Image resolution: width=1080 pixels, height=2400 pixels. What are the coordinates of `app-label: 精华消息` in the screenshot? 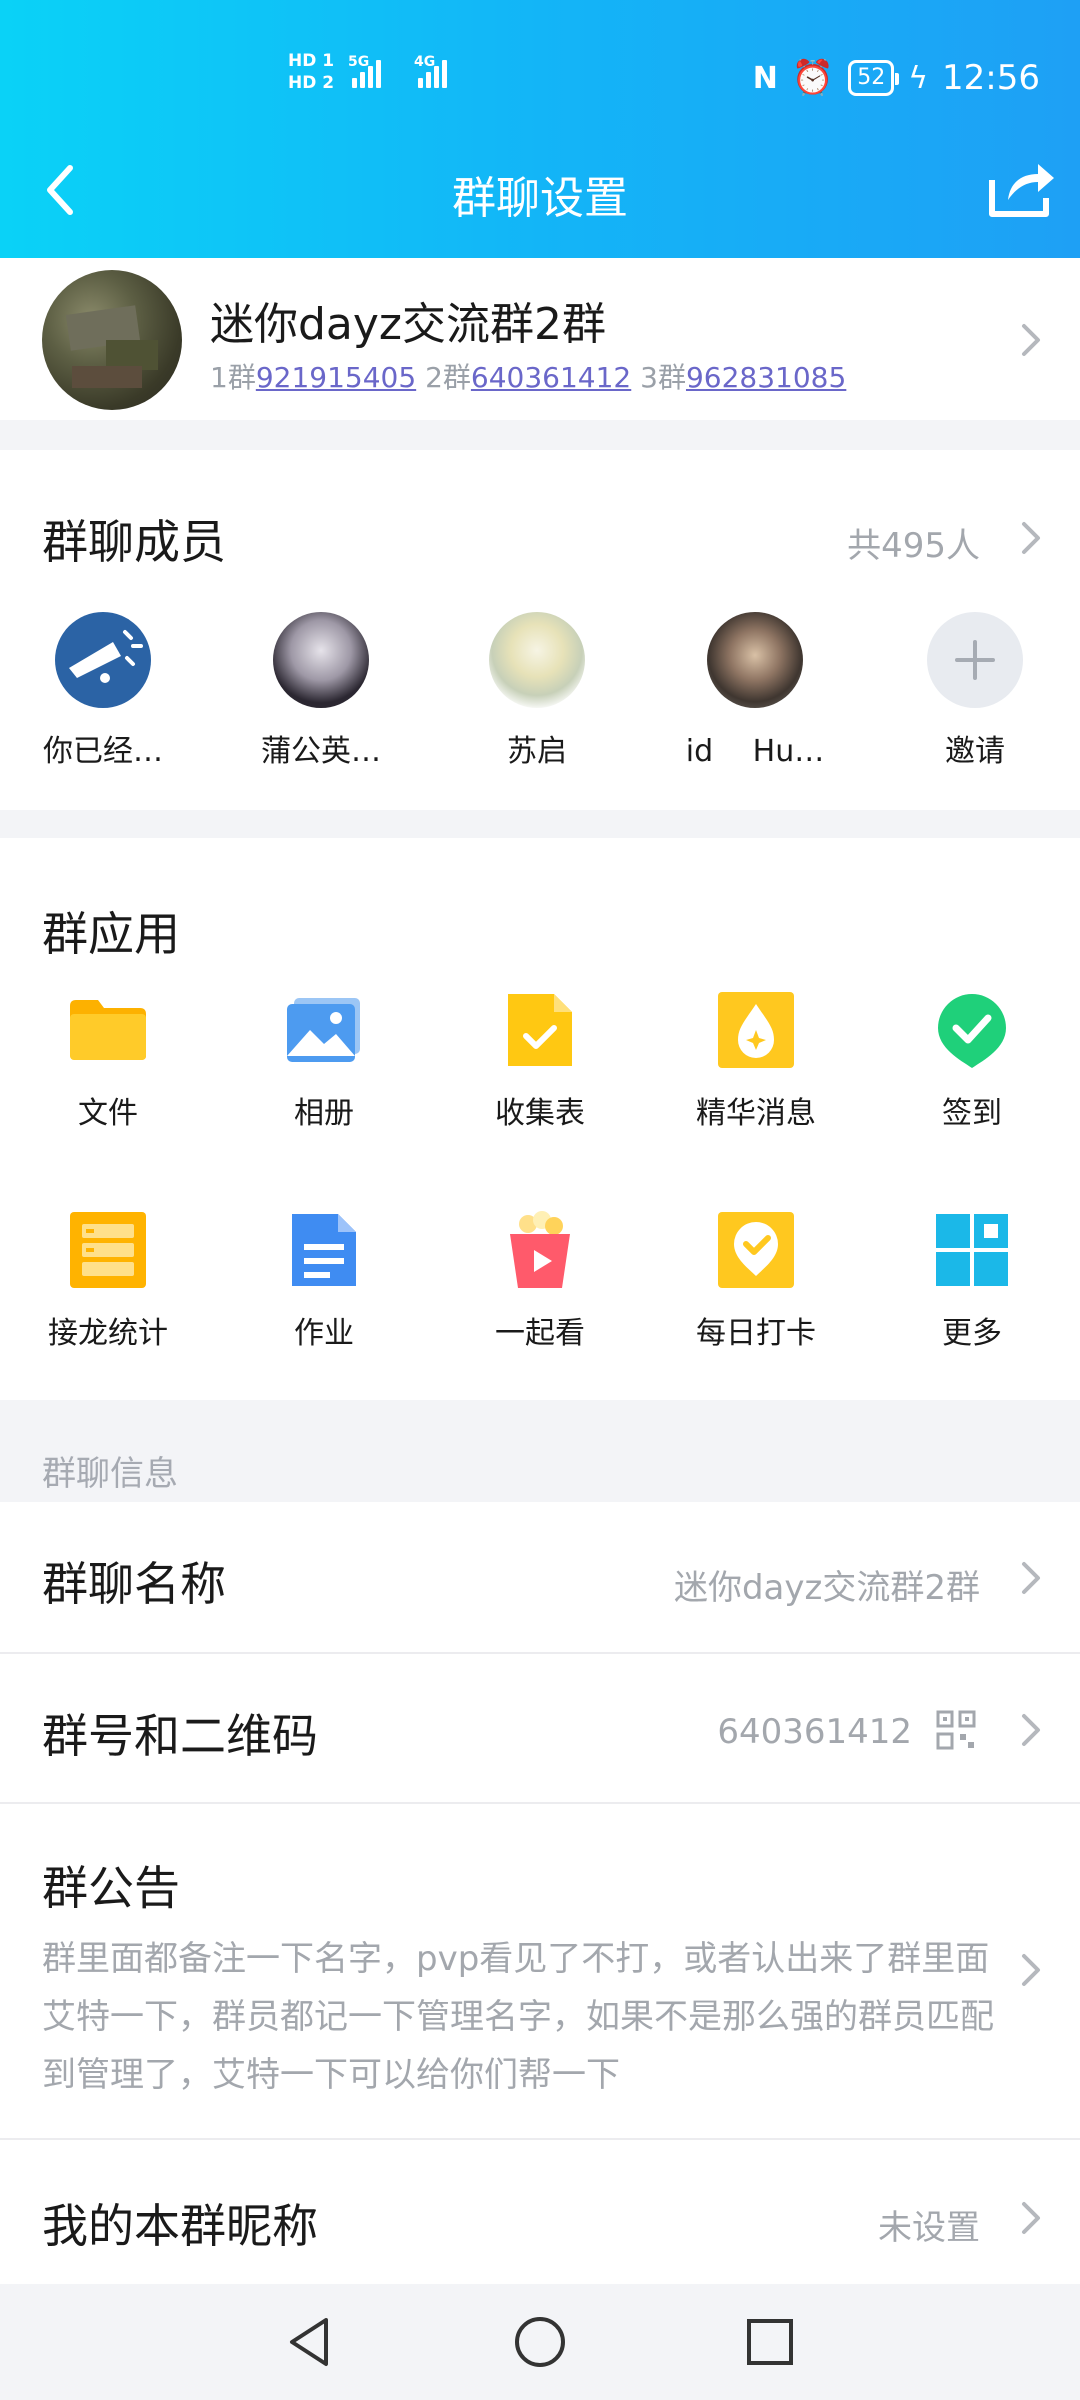 It's located at (756, 1113).